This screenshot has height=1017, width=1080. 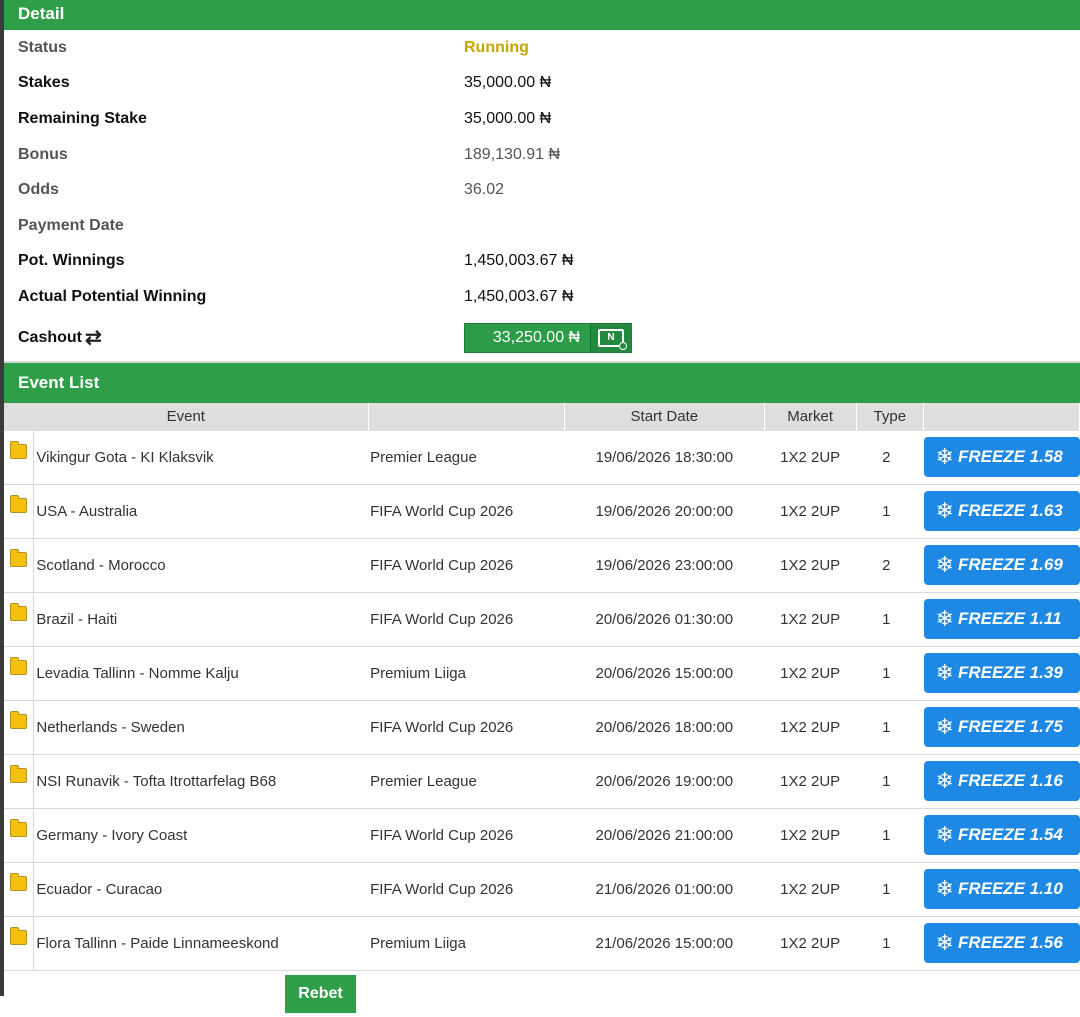 I want to click on freeze-cell: ❄ FREEZE 1.58, so click(x=1001, y=457).